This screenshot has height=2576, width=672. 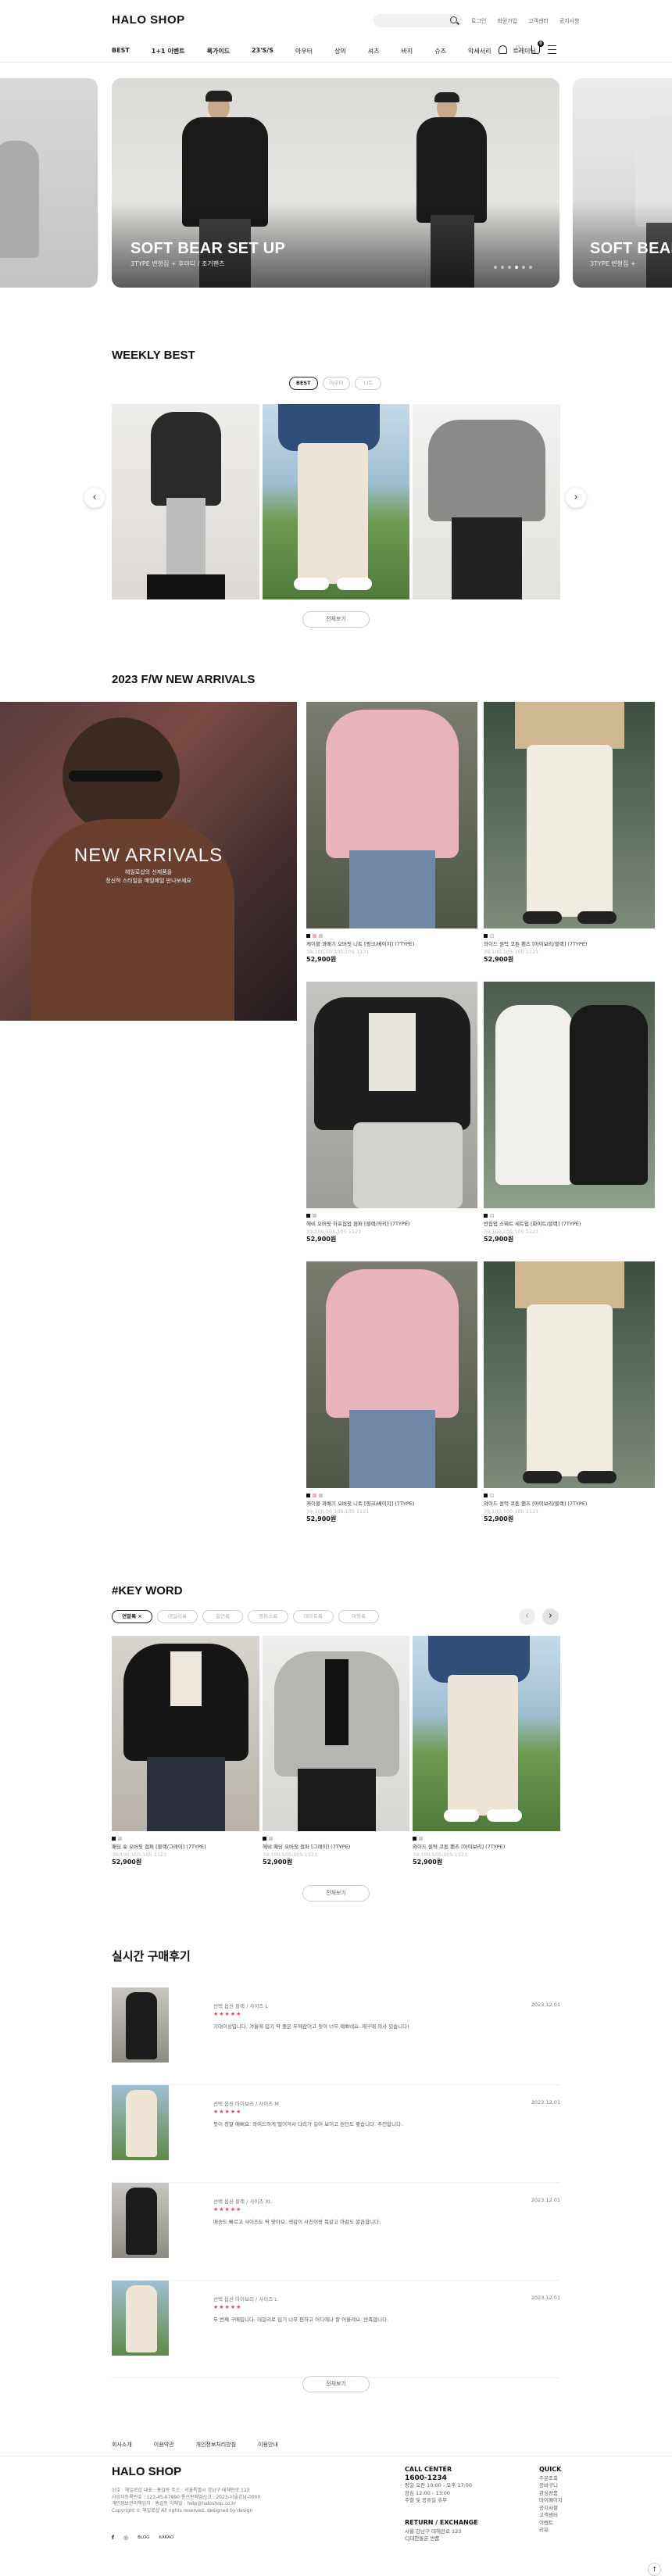 What do you see at coordinates (113, 2538) in the screenshot?
I see `facebook-icon: f` at bounding box center [113, 2538].